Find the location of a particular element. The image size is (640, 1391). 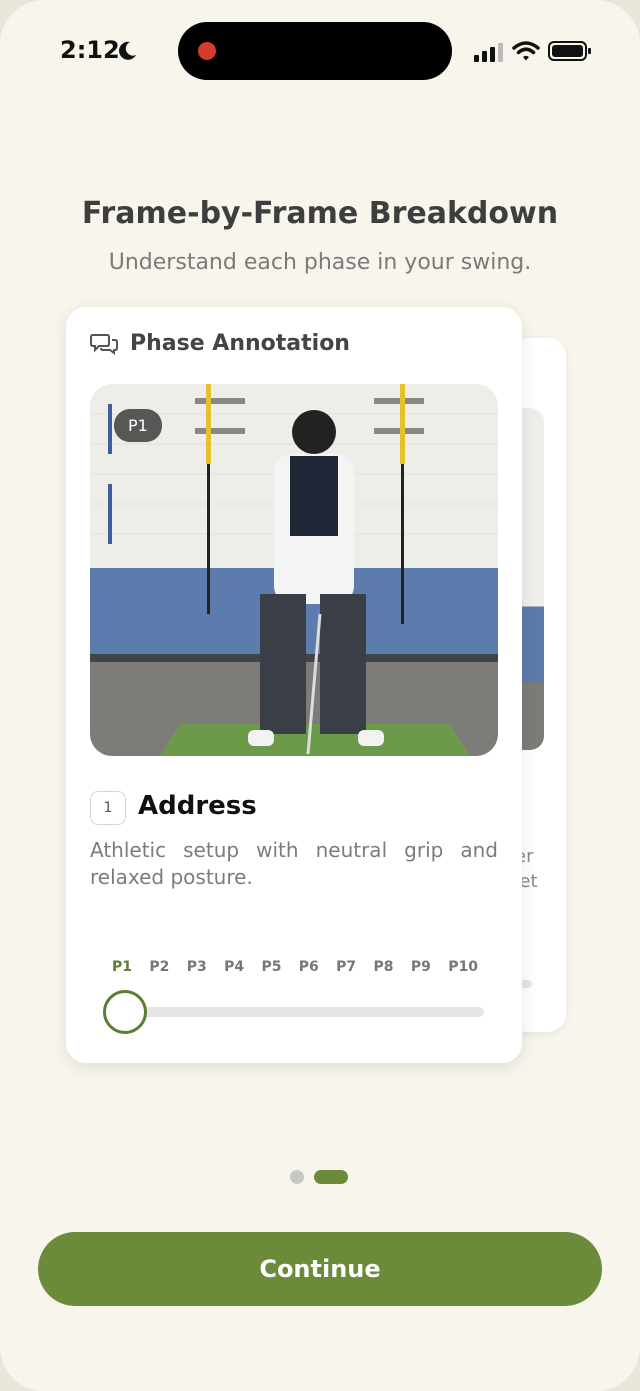

phase-label-p9: P9 is located at coordinates (421, 967).